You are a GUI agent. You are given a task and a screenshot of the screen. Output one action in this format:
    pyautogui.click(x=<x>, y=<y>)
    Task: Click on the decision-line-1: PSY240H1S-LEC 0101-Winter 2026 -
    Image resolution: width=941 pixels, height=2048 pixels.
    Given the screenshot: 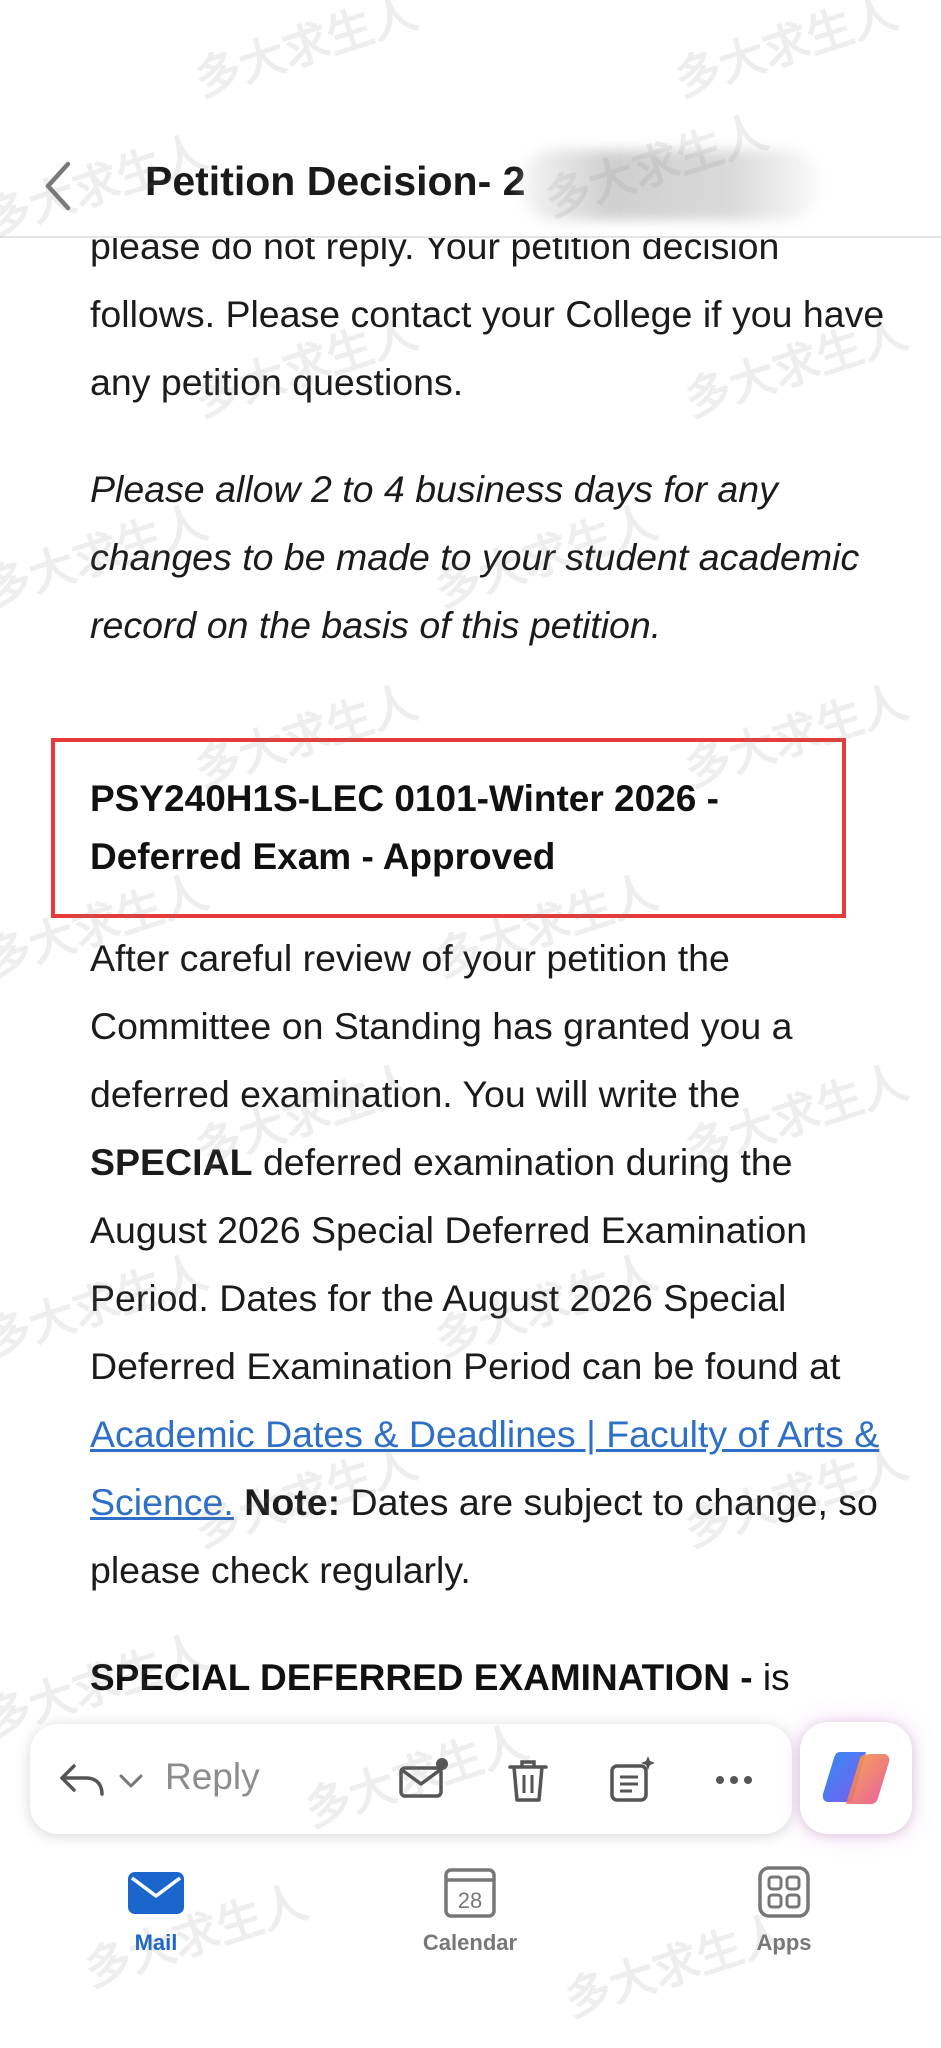 What is the action you would take?
    pyautogui.click(x=404, y=798)
    